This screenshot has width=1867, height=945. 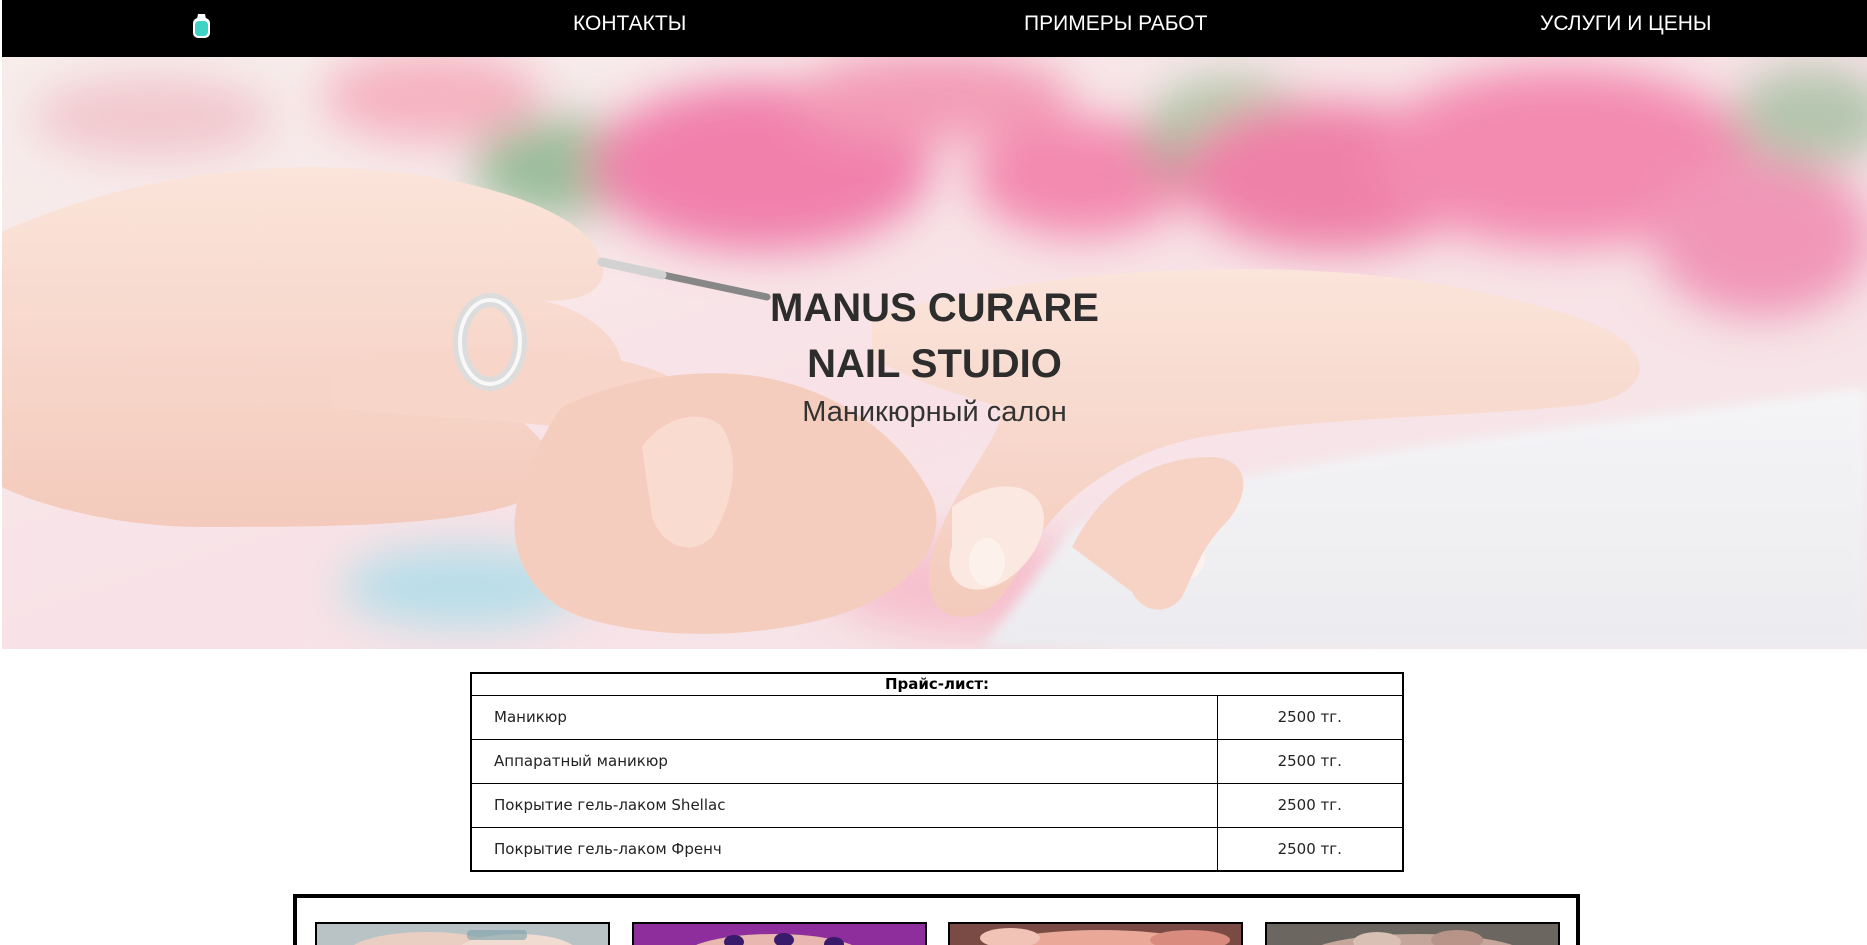 What do you see at coordinates (844, 761) in the screenshot?
I see `service-name: Аппаратный маникюр` at bounding box center [844, 761].